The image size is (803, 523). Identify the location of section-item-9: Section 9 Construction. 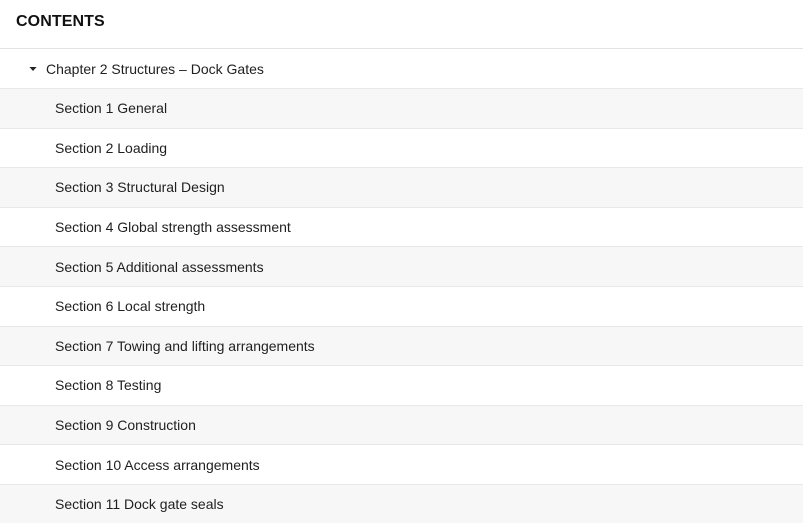
(401, 425).